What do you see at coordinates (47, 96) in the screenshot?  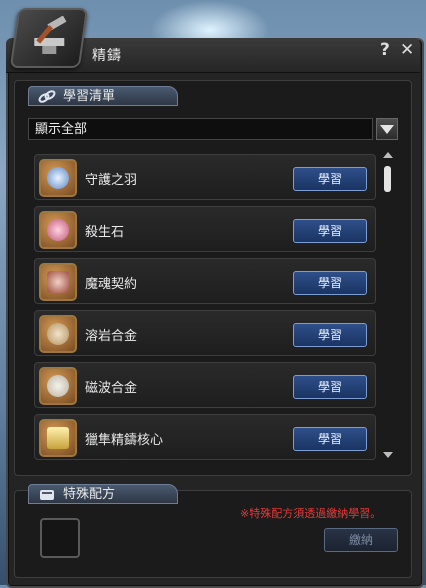 I see `chain-link-icon` at bounding box center [47, 96].